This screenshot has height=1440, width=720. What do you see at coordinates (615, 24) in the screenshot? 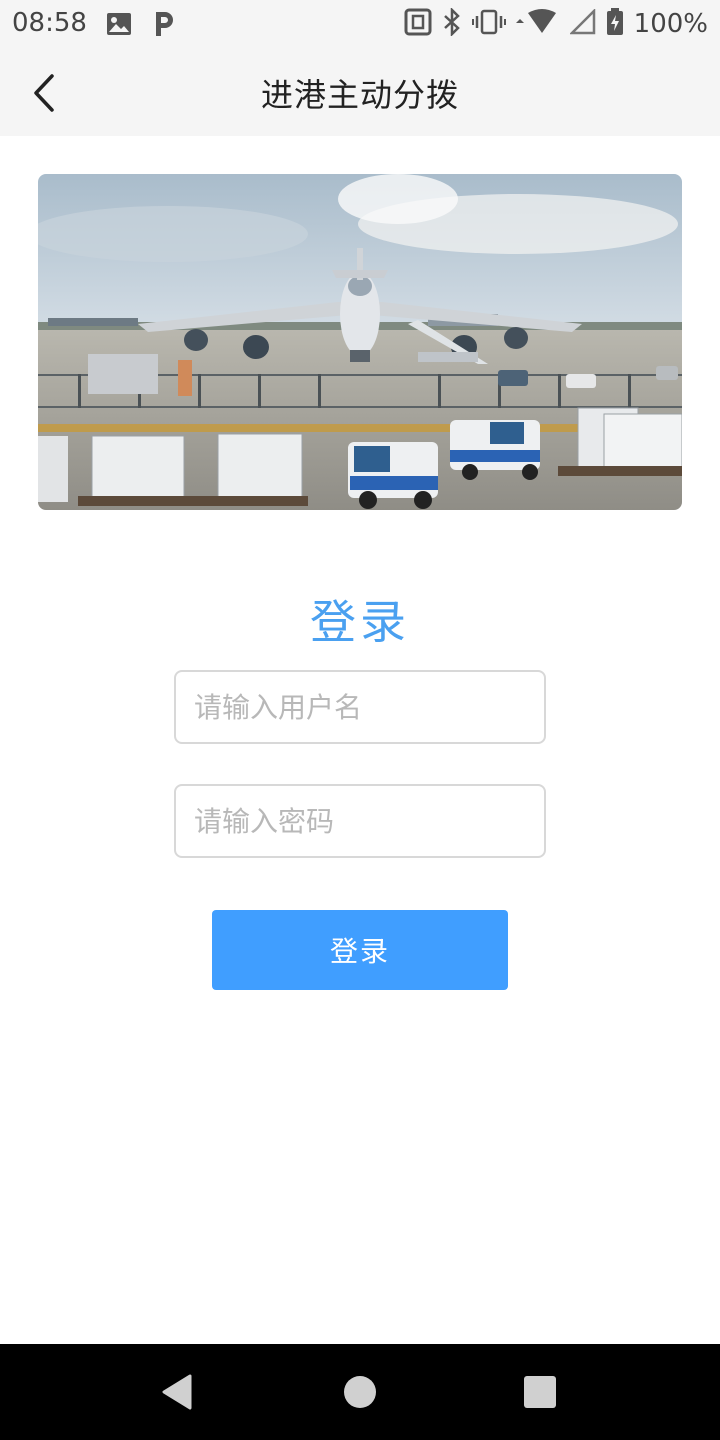
I see `battery-icon` at bounding box center [615, 24].